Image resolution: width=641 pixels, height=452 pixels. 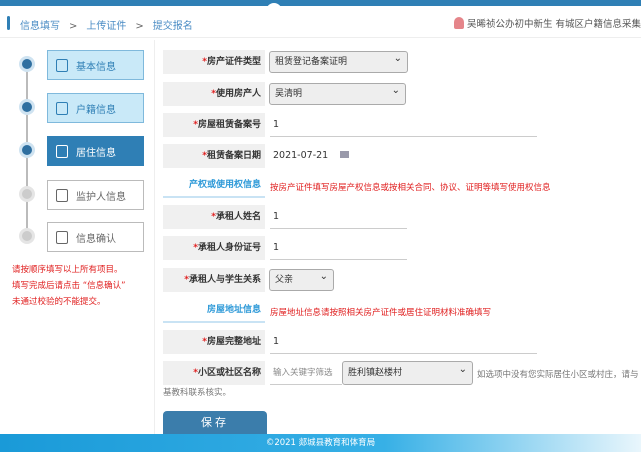 I want to click on tenant-name-input: 1, so click(x=338, y=217).